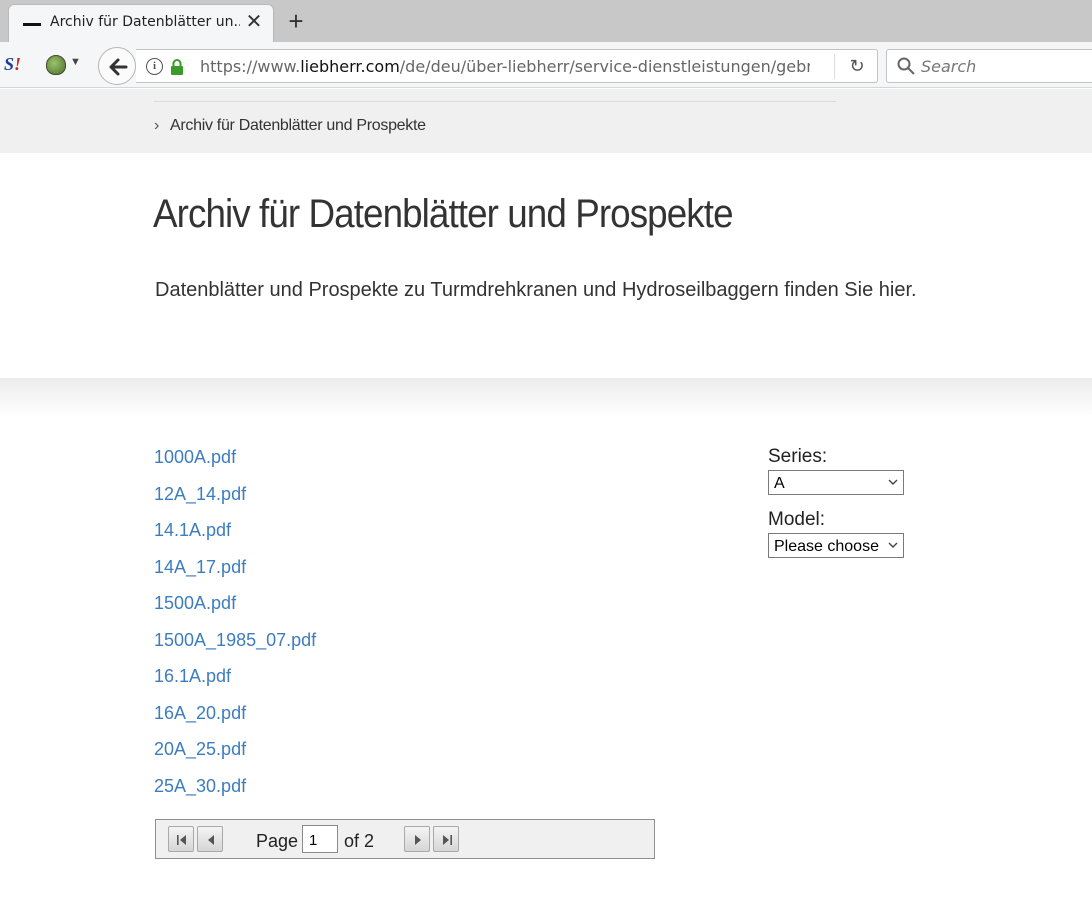  I want to click on section-divider, so click(546, 398).